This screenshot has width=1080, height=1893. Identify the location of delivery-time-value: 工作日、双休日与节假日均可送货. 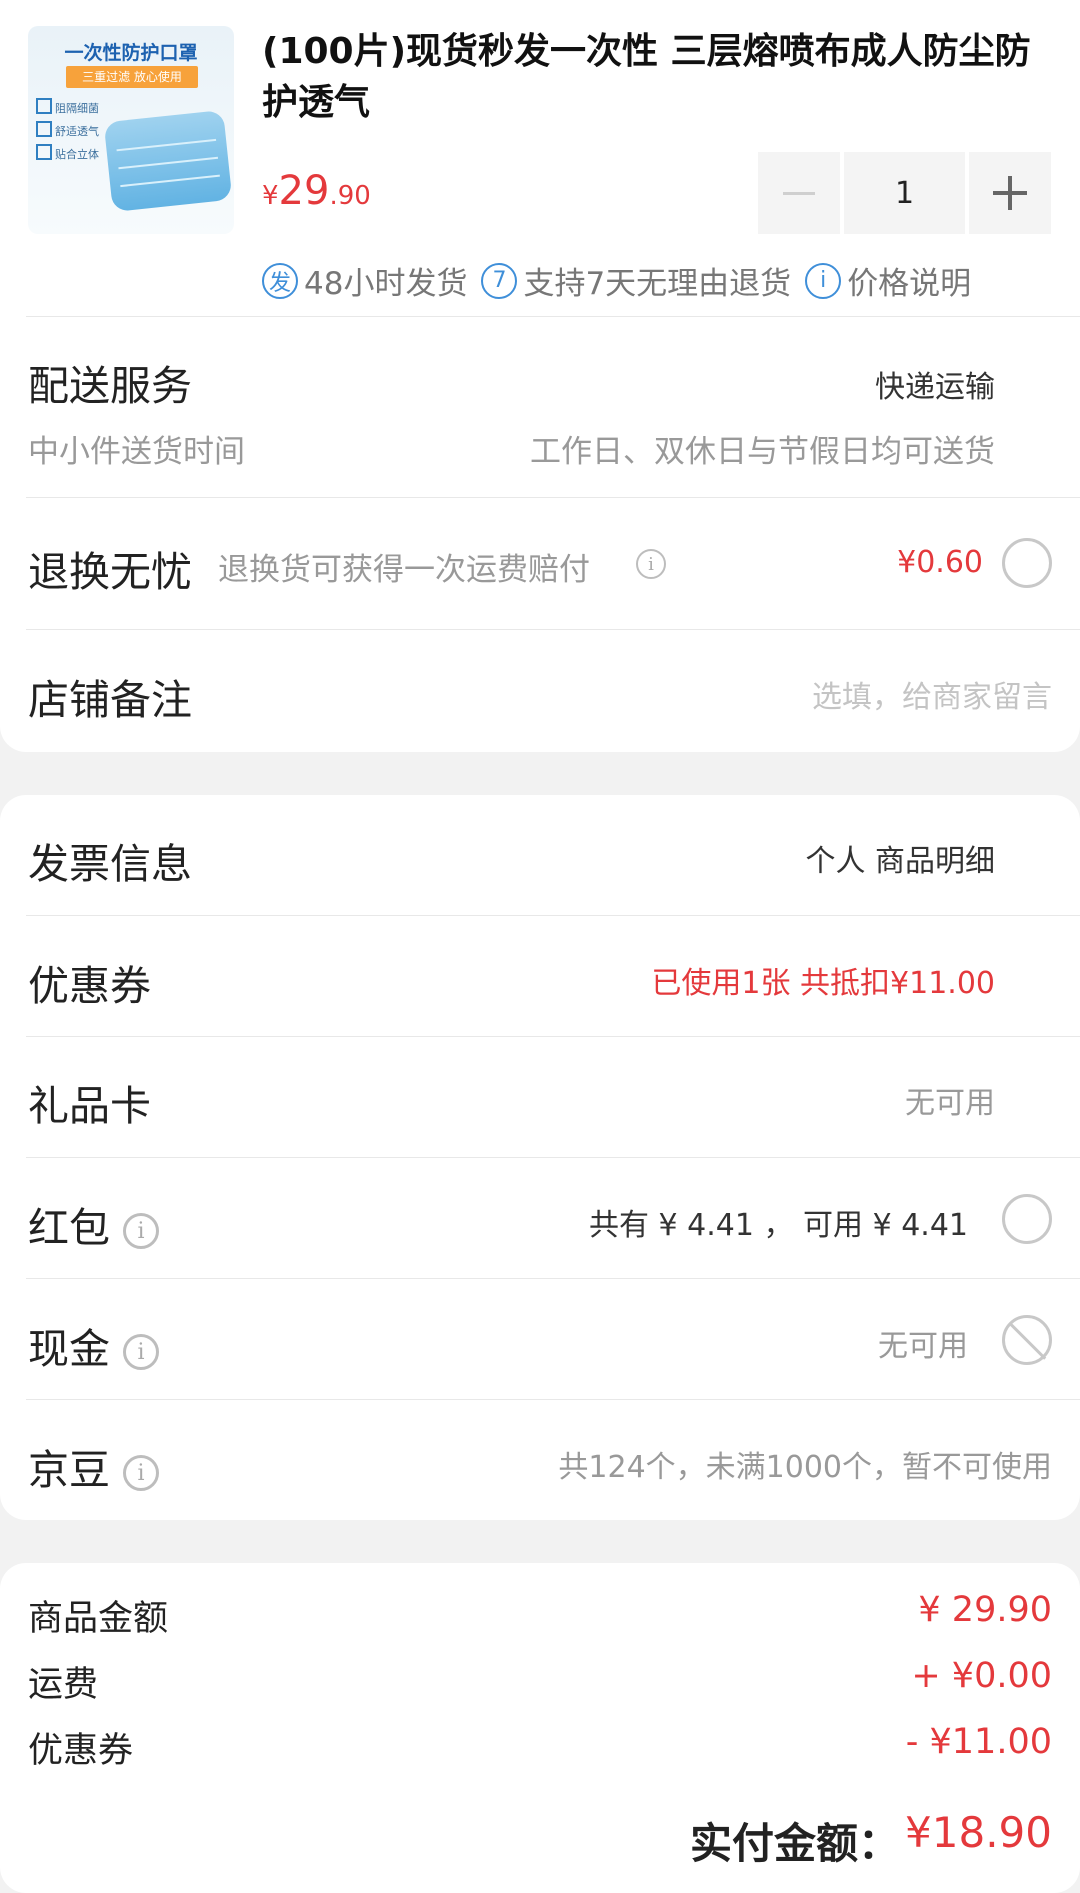
(762, 452).